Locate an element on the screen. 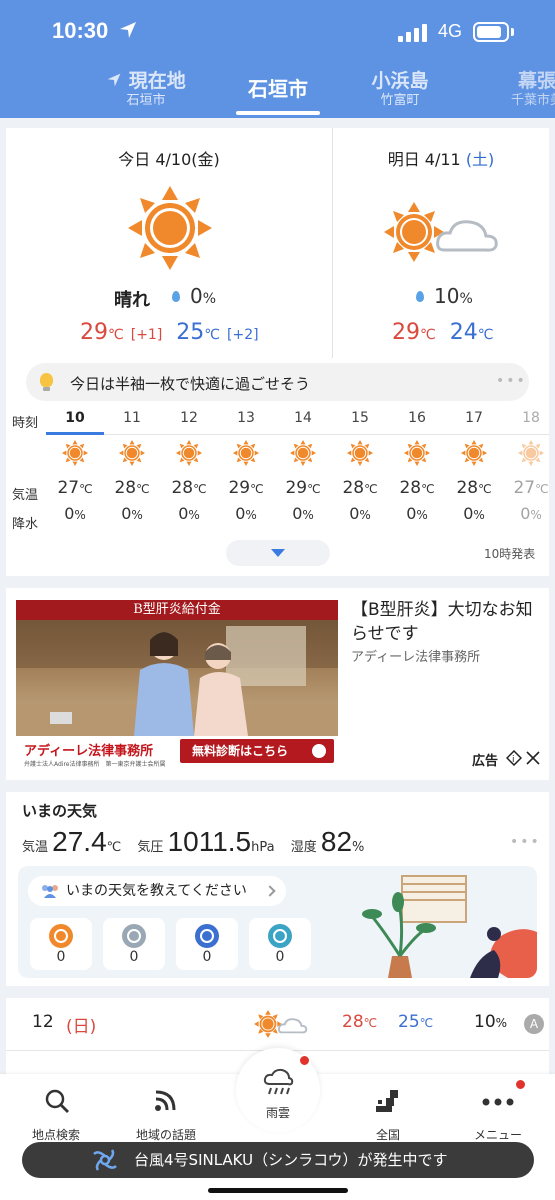 Image resolution: width=555 pixels, height=1200 pixels. weekly-low-value: 25 is located at coordinates (409, 1022).